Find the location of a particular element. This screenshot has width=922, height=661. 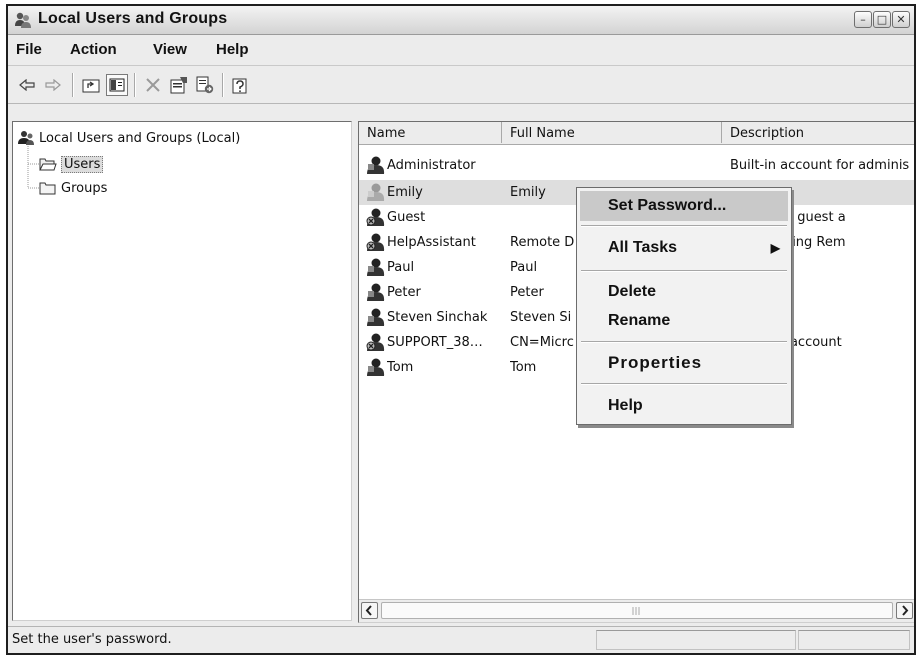

help-button is located at coordinates (241, 85).